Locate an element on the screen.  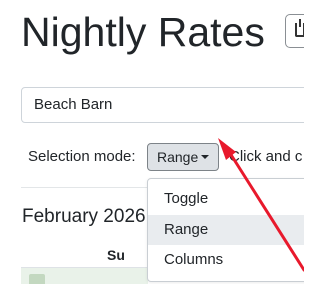
selection-hint-text: Click and c is located at coordinates (266, 156).